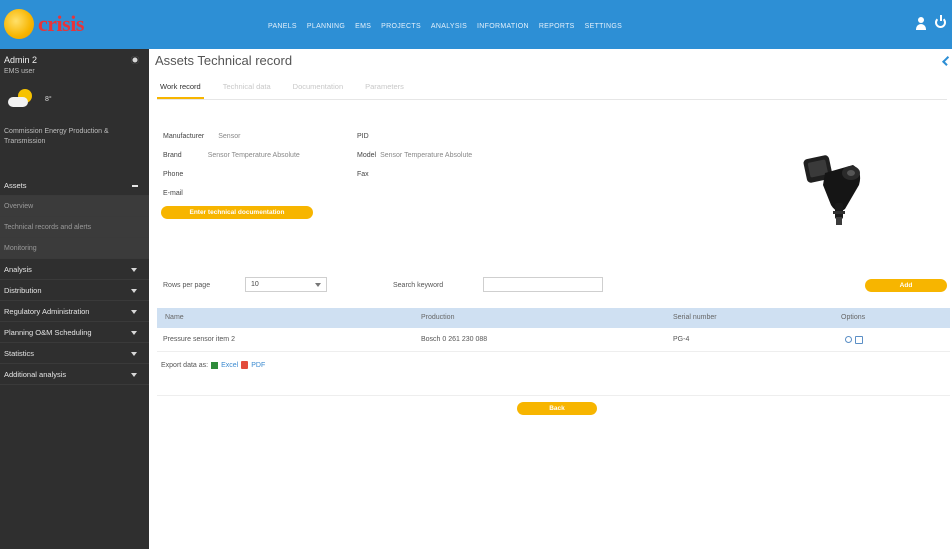  Describe the element at coordinates (552, 99) in the screenshot. I see `tabs-divider` at that location.